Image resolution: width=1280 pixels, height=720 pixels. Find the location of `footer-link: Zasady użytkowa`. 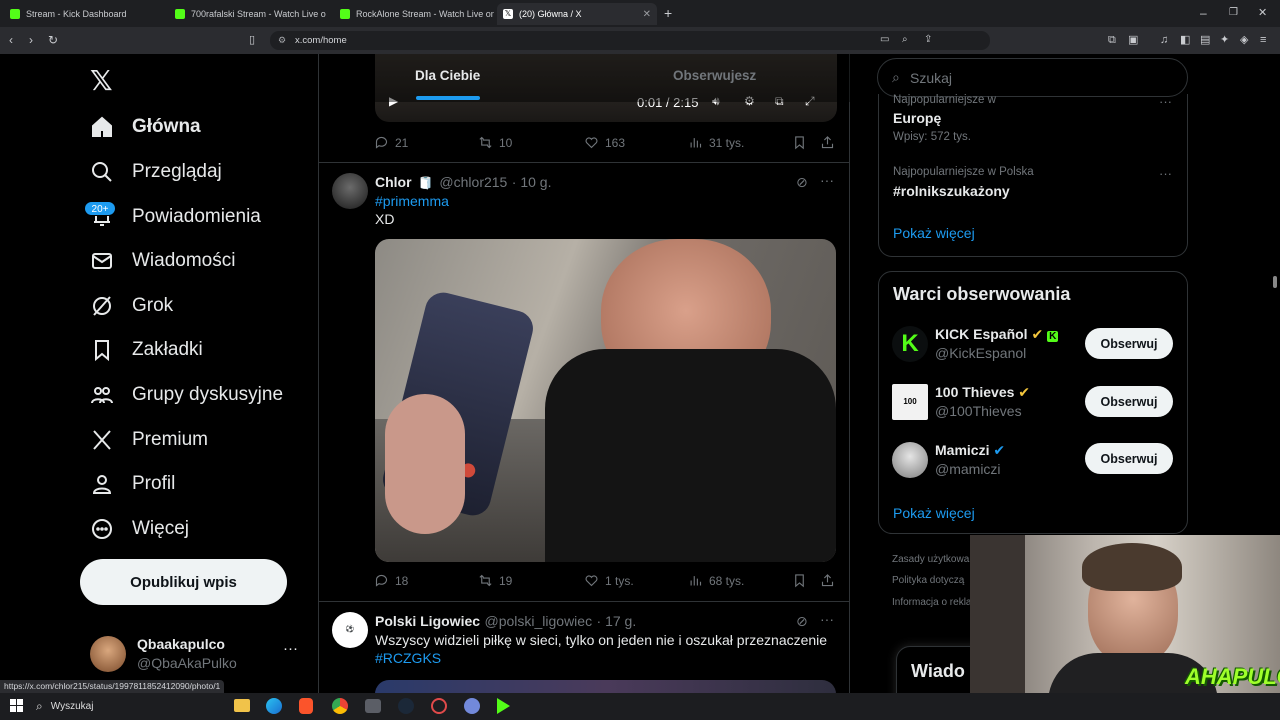

footer-link: Zasady użytkowa is located at coordinates (930, 559).